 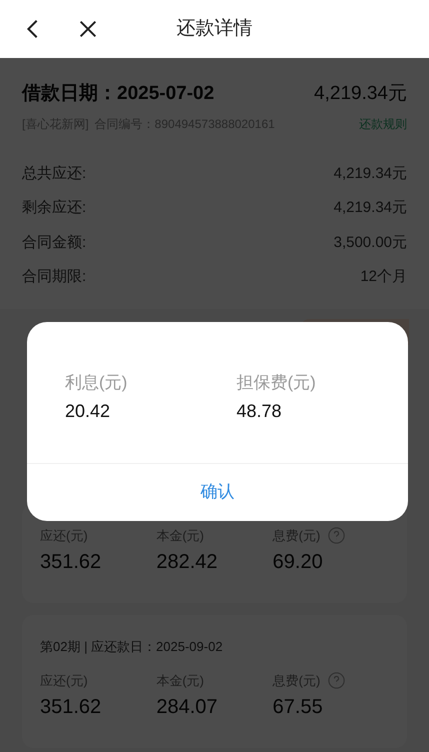 I want to click on fee-value: 48.78, so click(x=259, y=411).